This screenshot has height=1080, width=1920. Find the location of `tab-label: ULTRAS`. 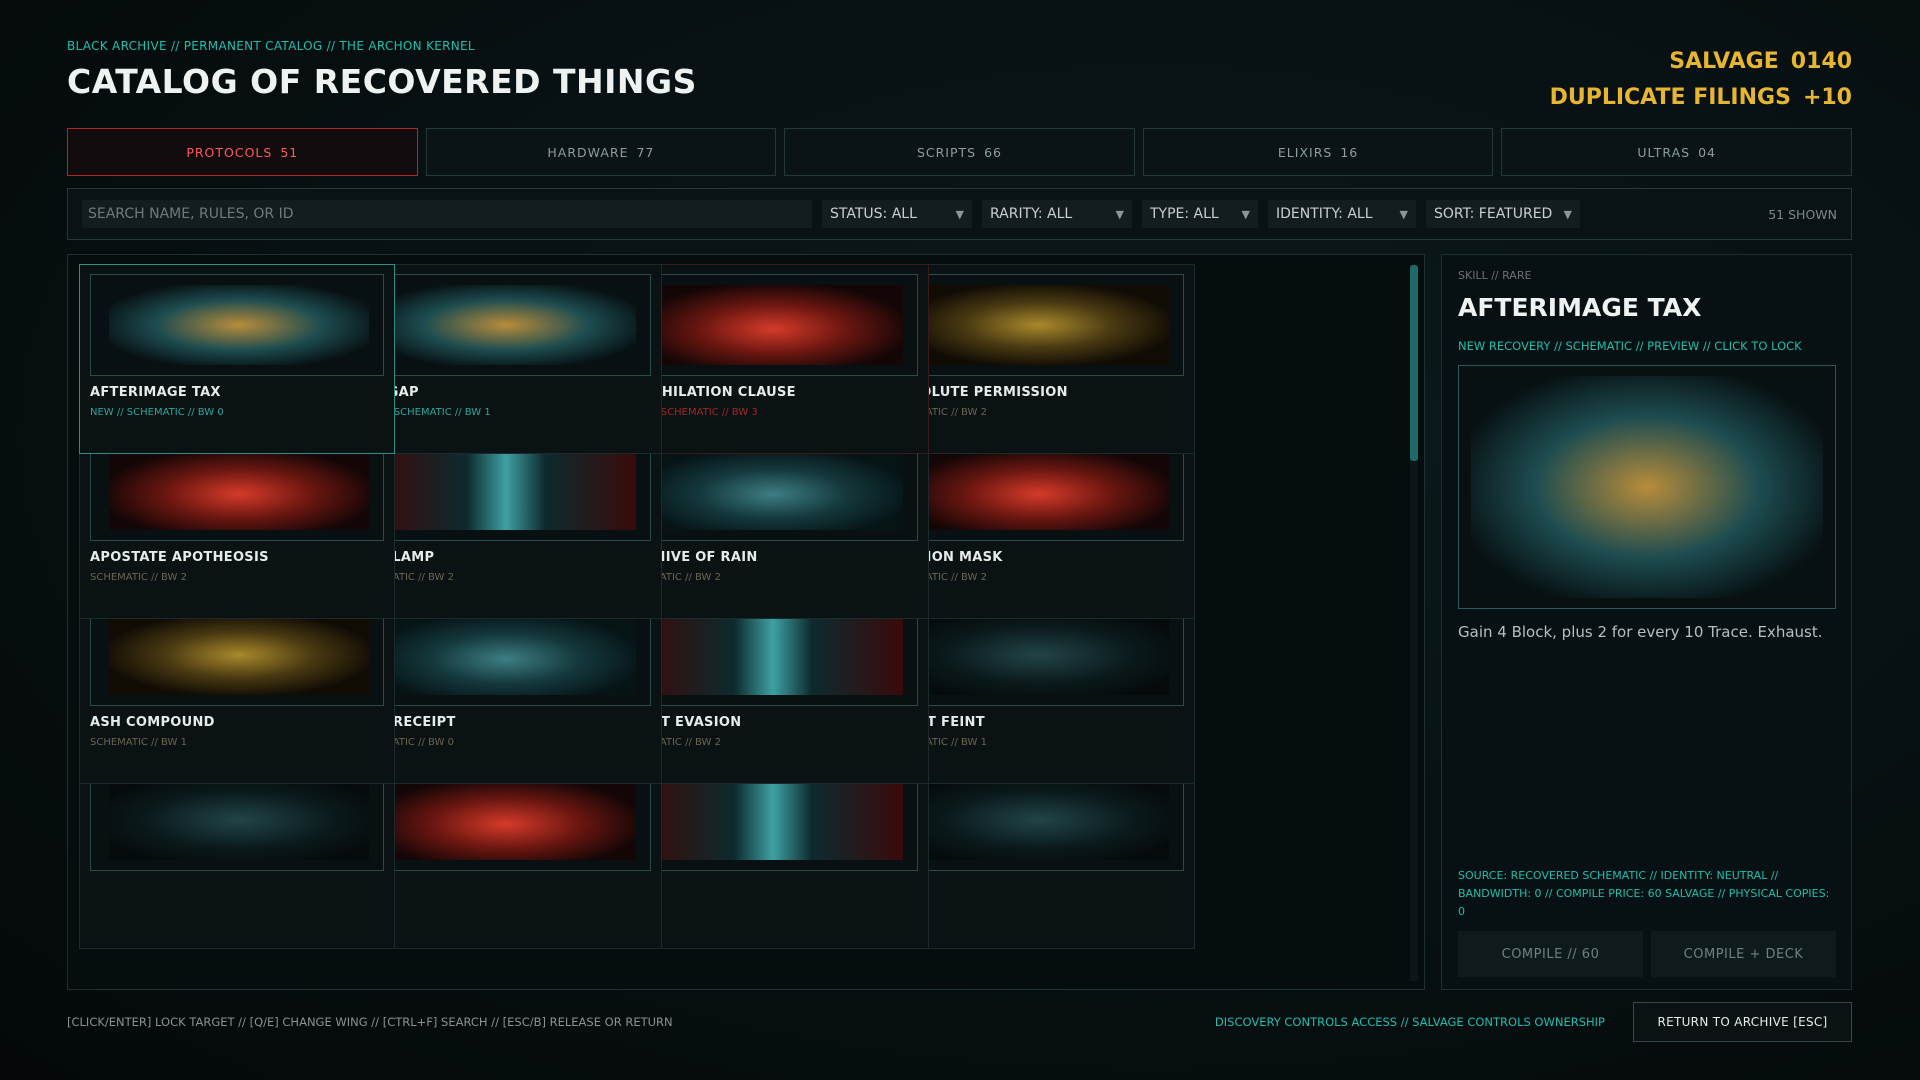

tab-label: ULTRAS is located at coordinates (1664, 152).